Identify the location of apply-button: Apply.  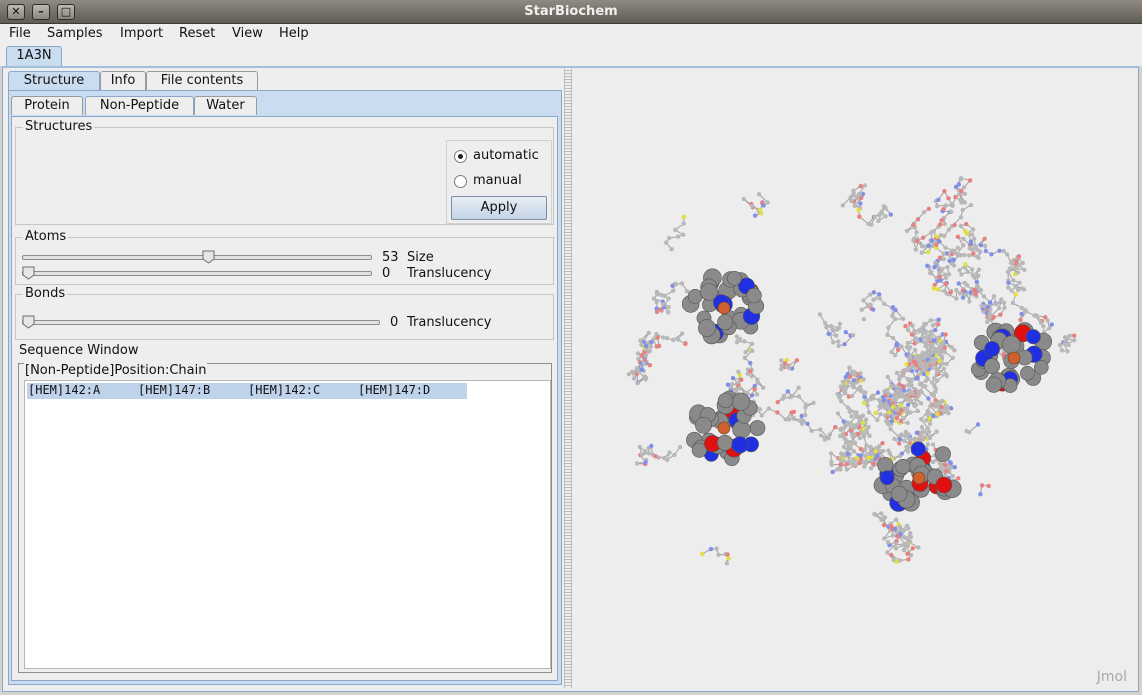
(499, 208).